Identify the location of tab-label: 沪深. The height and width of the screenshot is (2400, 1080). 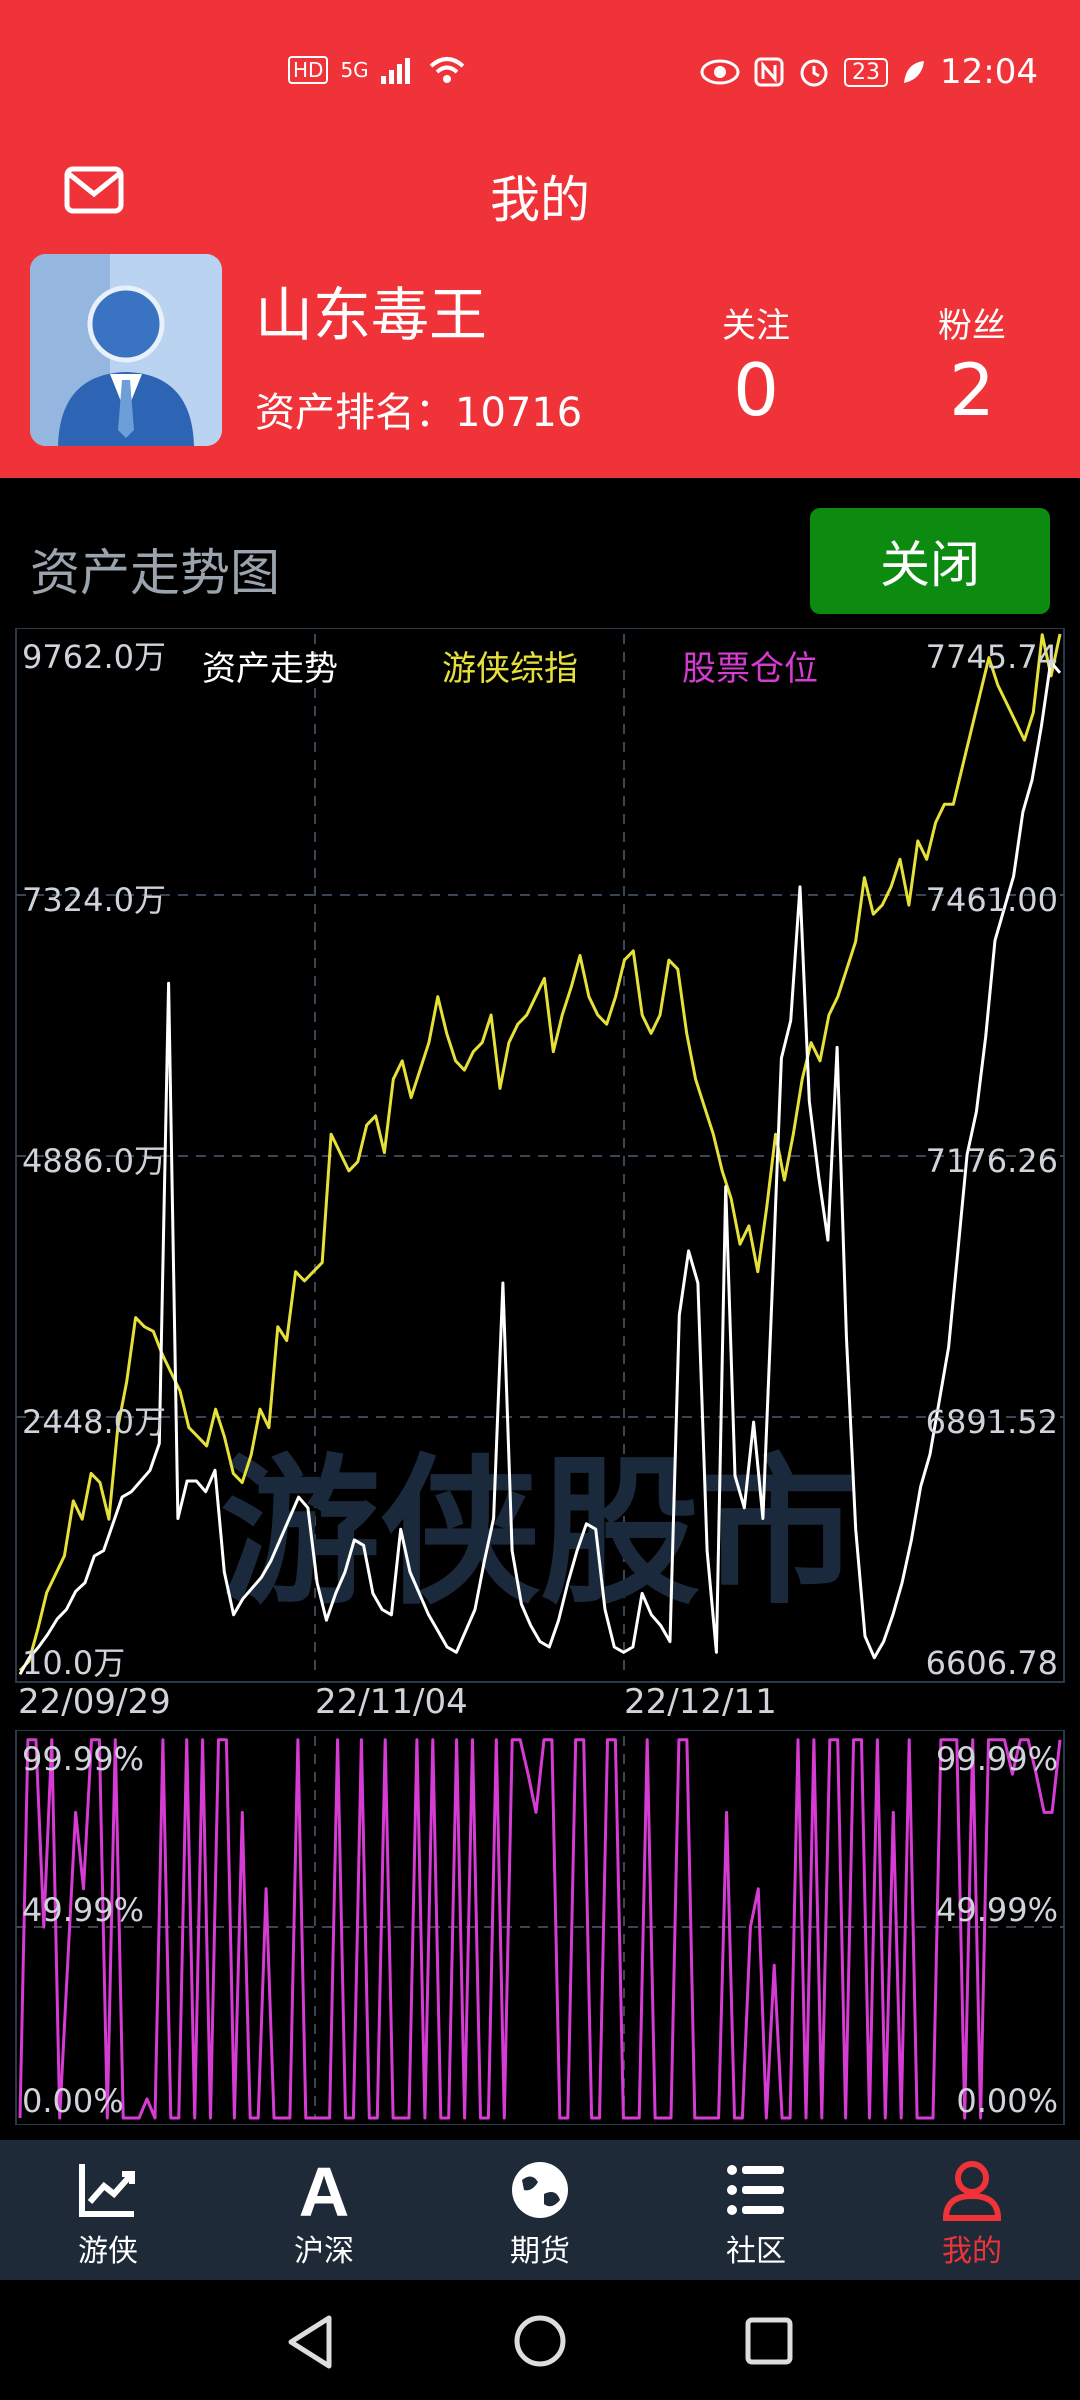
(324, 2251).